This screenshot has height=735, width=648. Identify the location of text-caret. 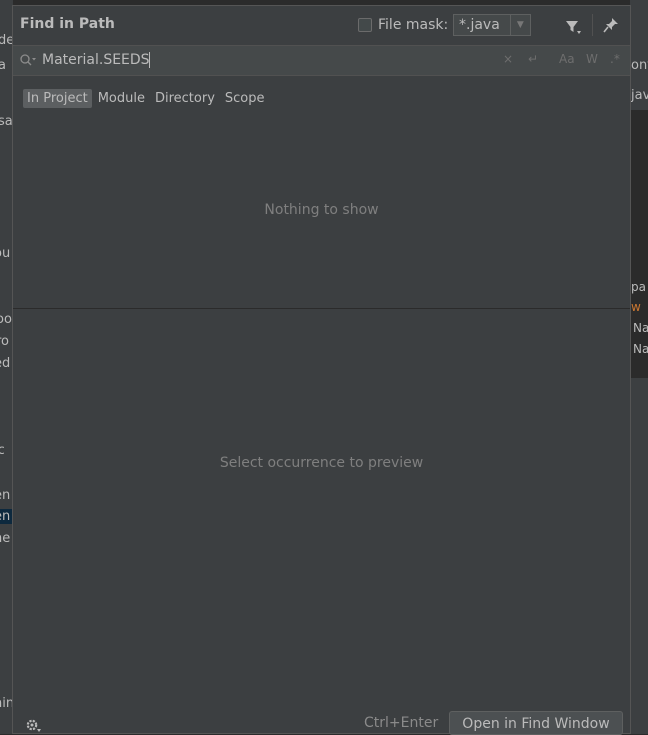
(149, 60).